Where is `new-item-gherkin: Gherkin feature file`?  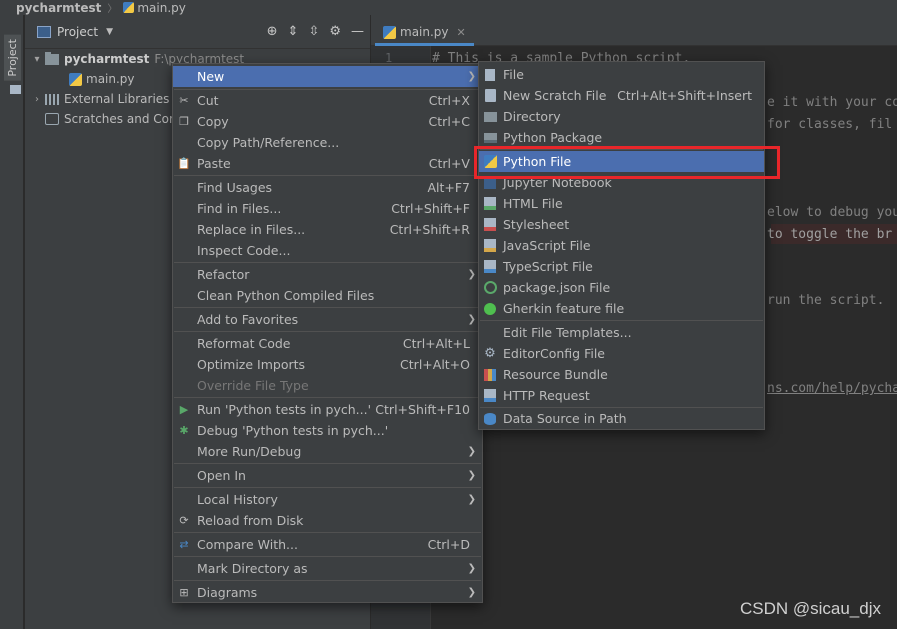 new-item-gherkin: Gherkin feature file is located at coordinates (621, 308).